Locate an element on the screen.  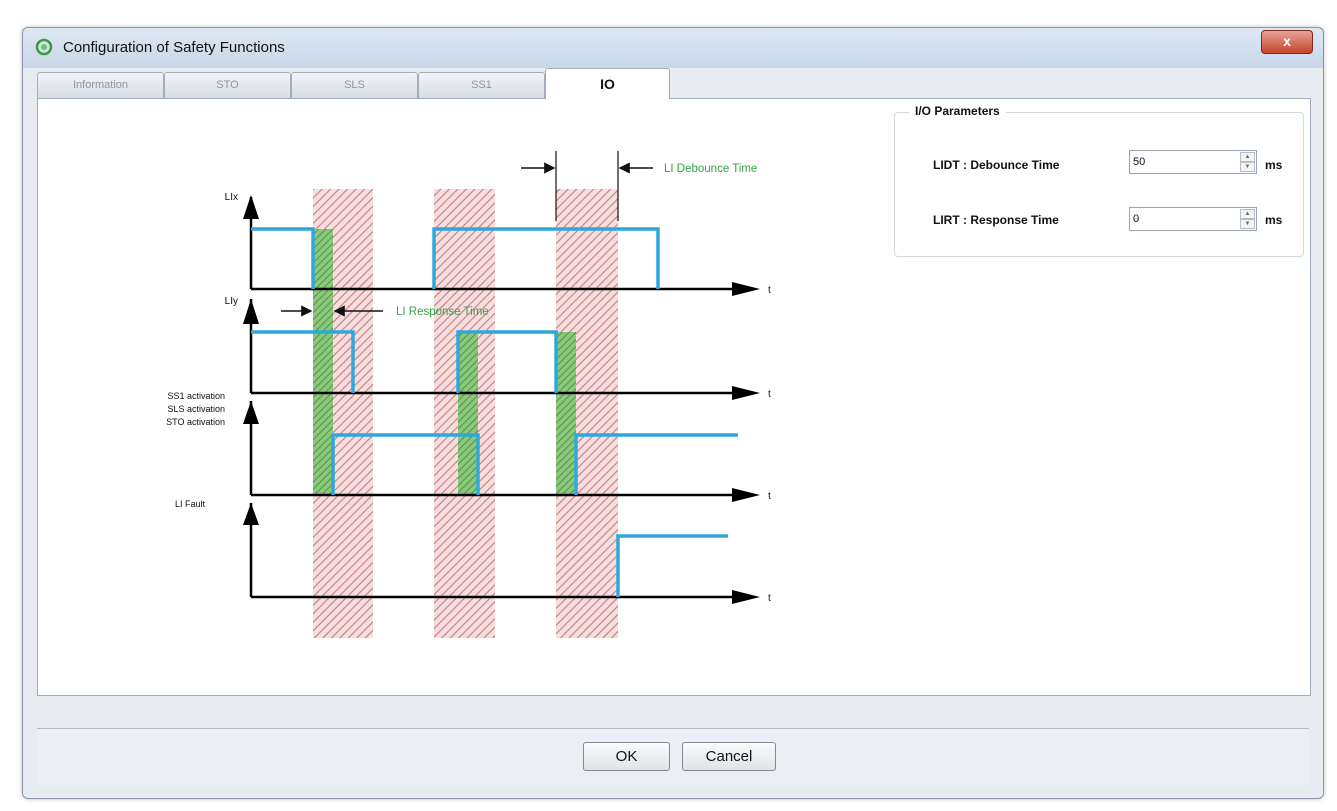
lix-time-arrow is located at coordinates (746, 289).